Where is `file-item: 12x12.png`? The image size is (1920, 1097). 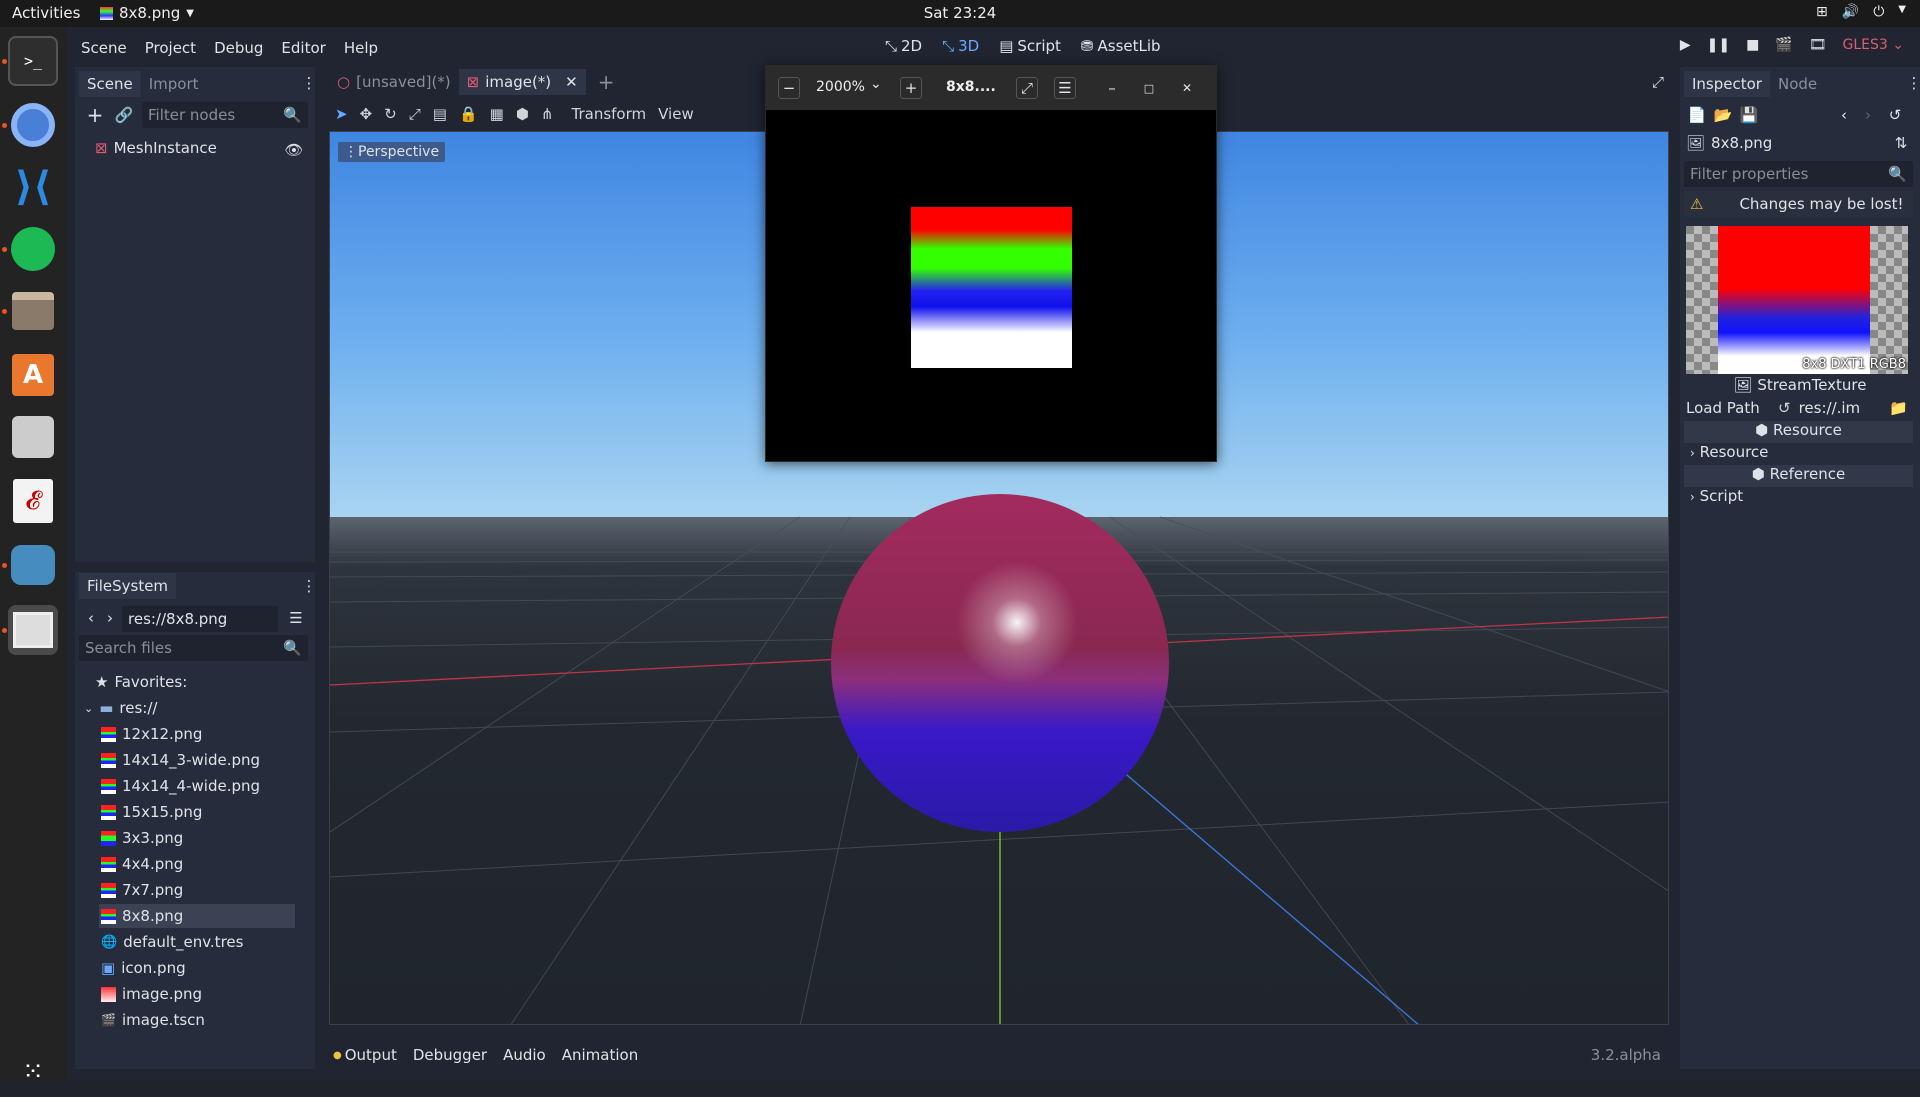 file-item: 12x12.png is located at coordinates (199, 734).